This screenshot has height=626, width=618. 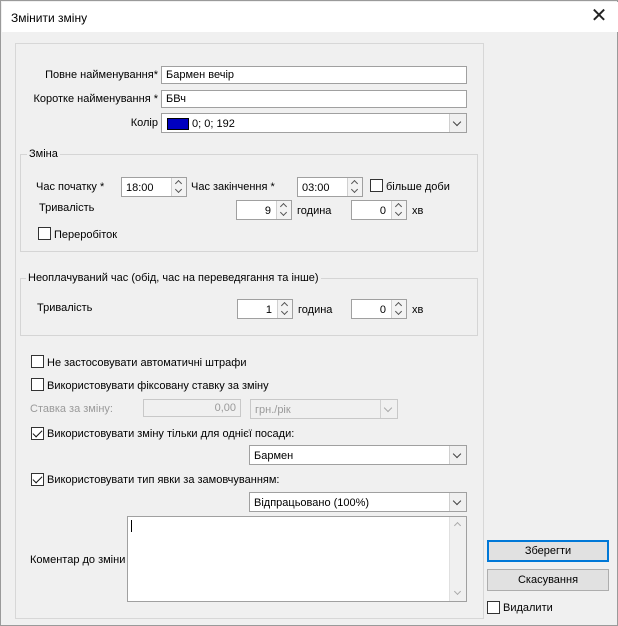 I want to click on start-time-label: Час початку *, so click(x=70, y=187).